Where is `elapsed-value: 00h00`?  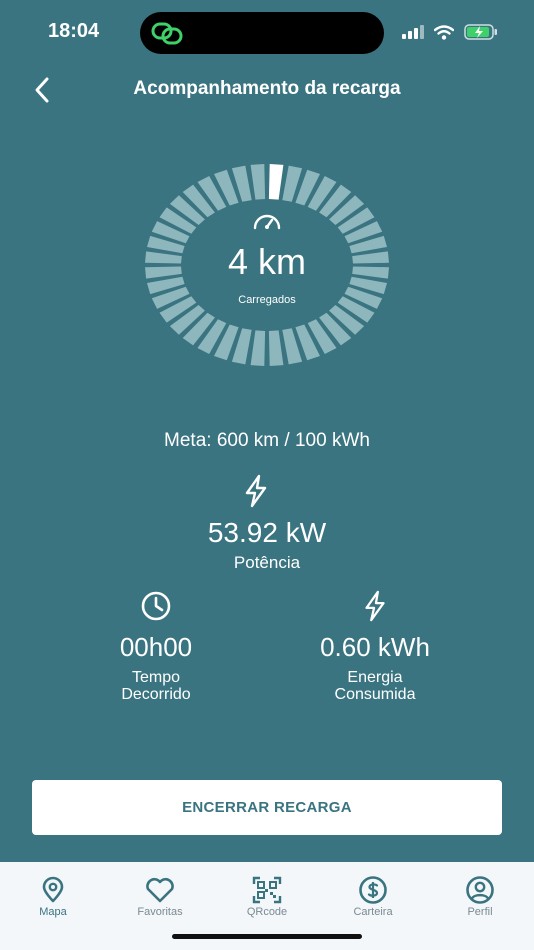
elapsed-value: 00h00 is located at coordinates (156, 647).